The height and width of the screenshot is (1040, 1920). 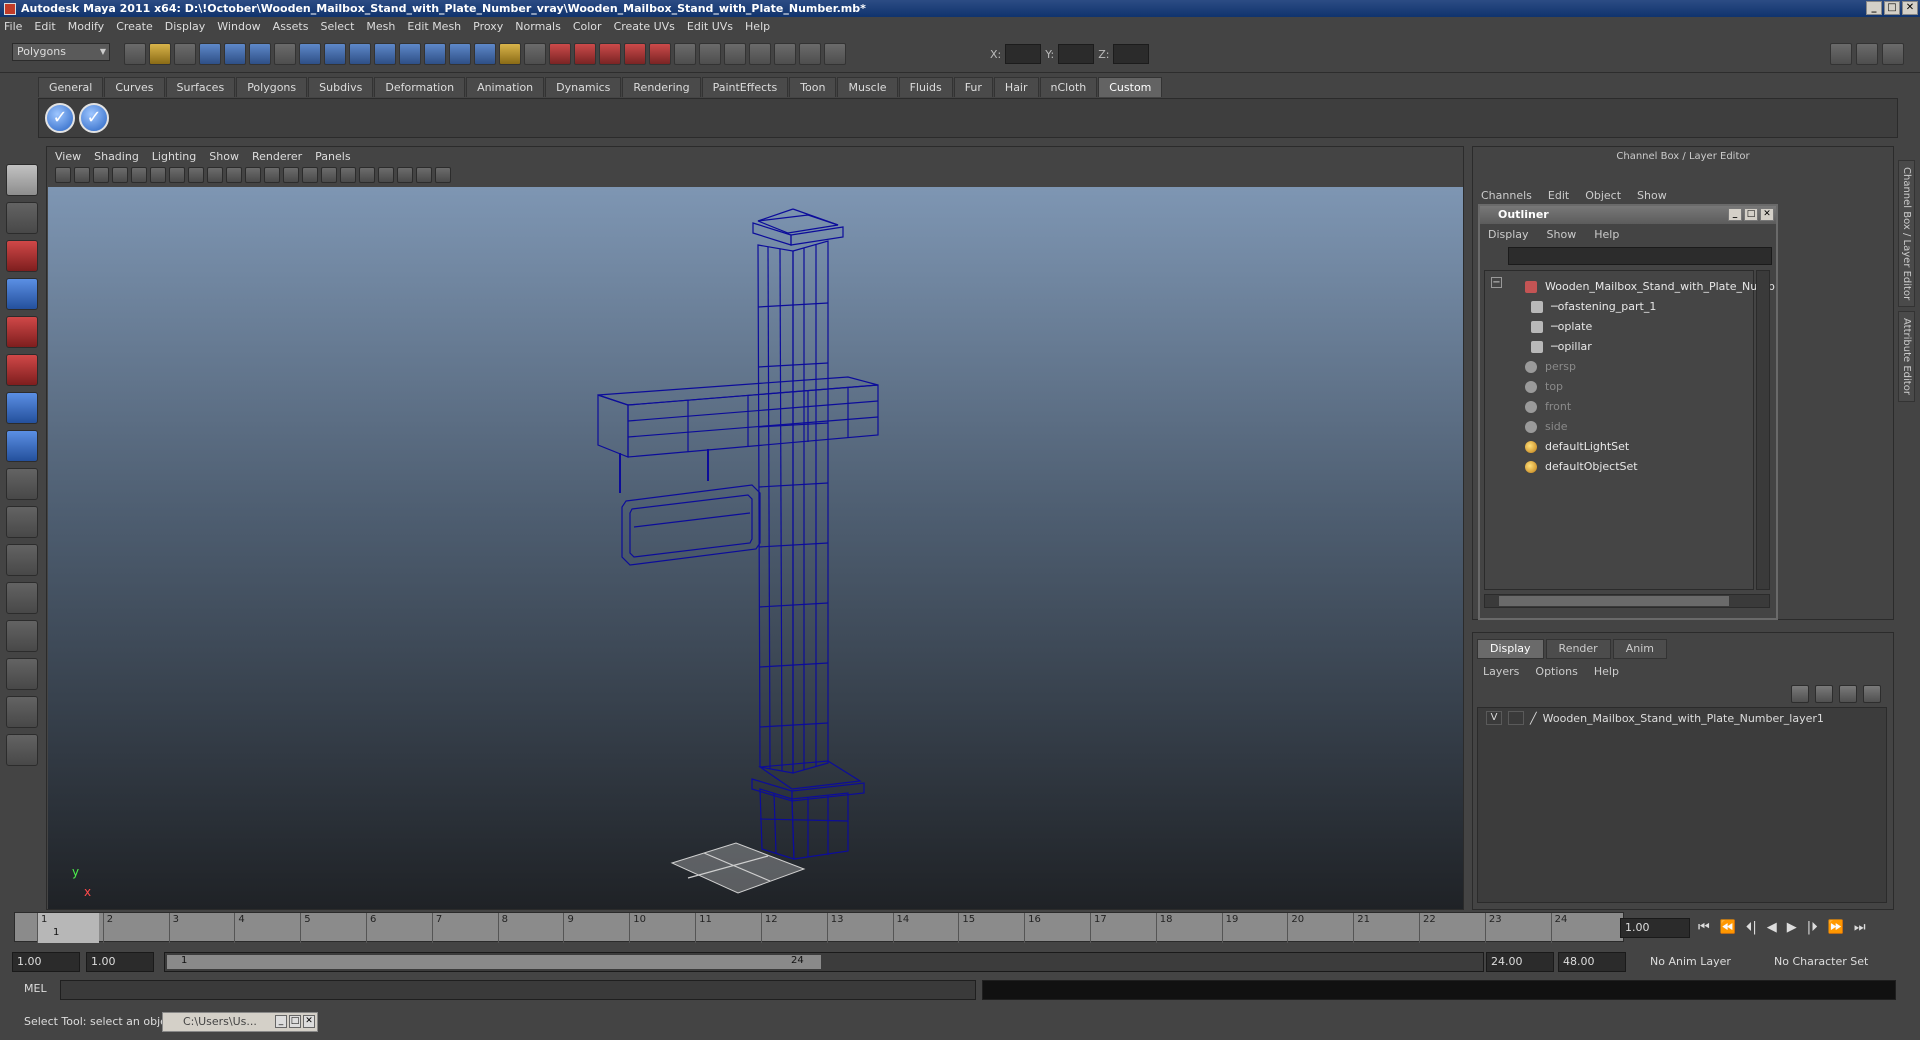 What do you see at coordinates (1800, 694) in the screenshot?
I see `move-layer-up-icon` at bounding box center [1800, 694].